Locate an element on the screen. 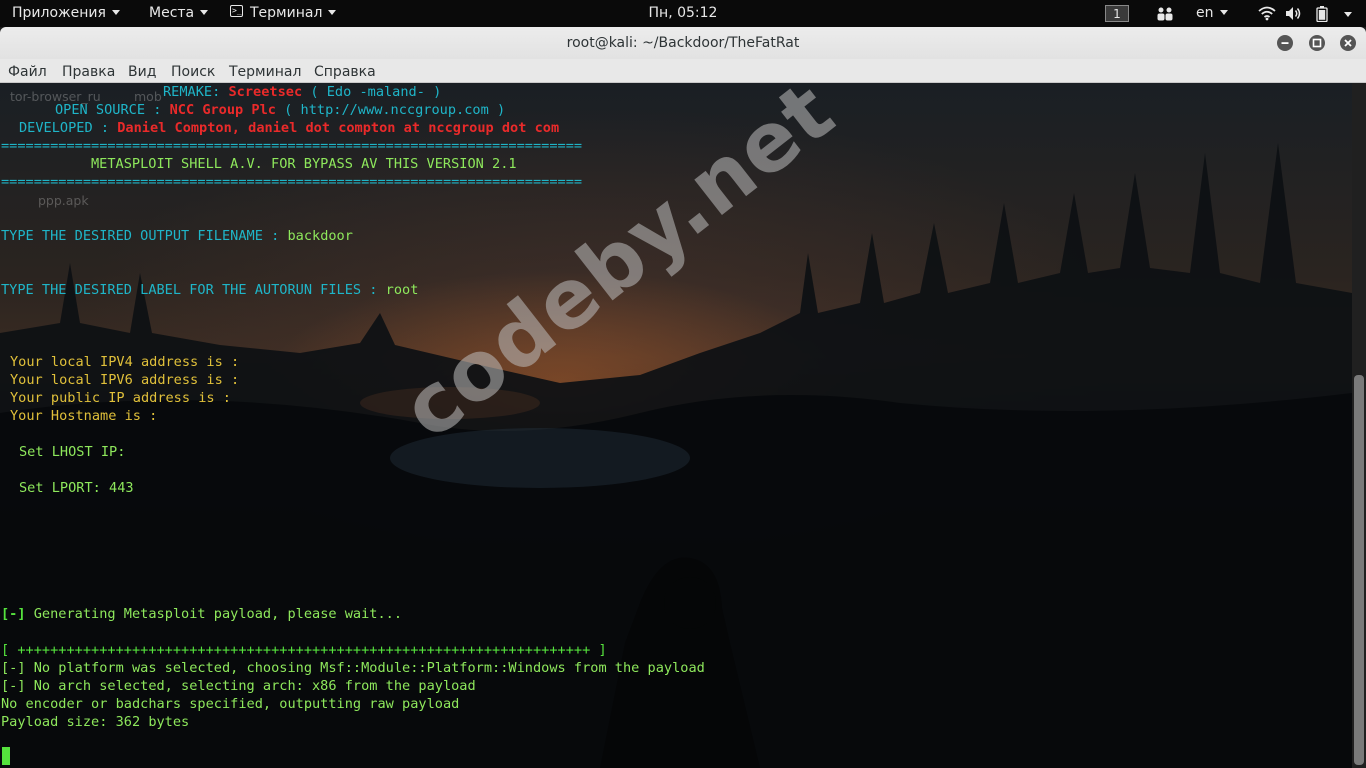  terminal-line: REMAKE: Screetsec ( Edo -maland- ) is located at coordinates (302, 92).